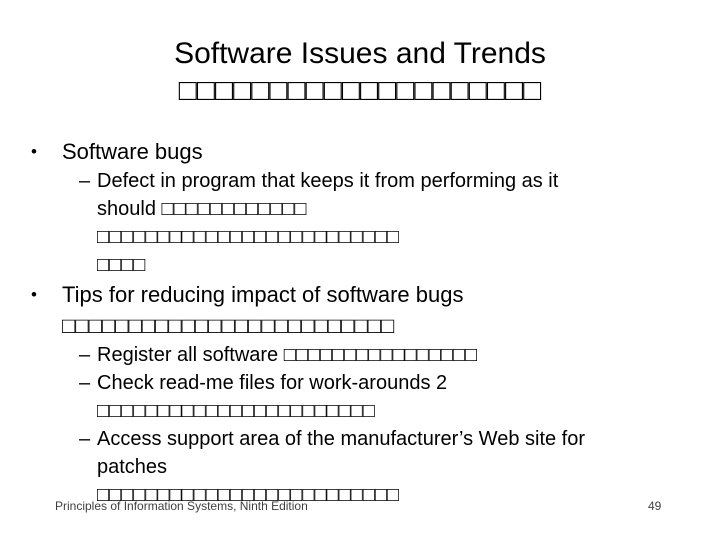  I want to click on bullet-software-bugs: • Software bugs, so click(360, 151).